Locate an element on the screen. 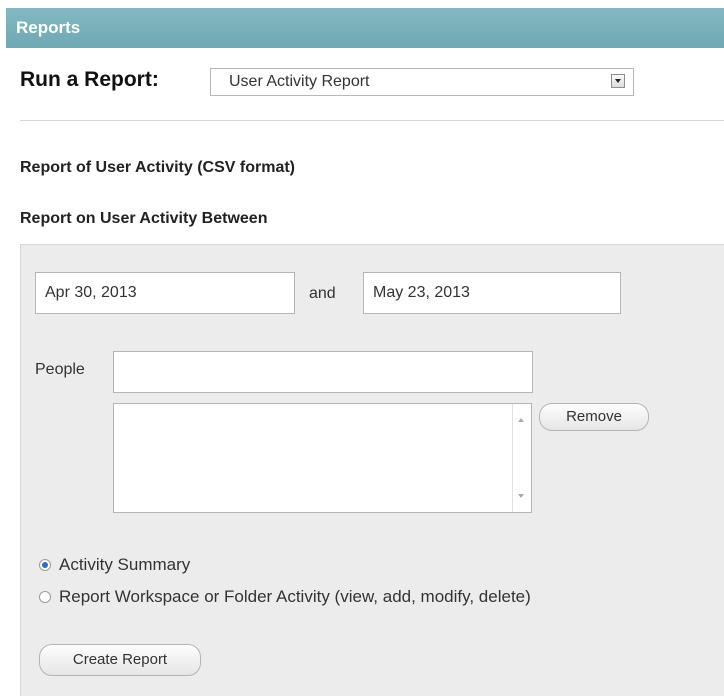  report-type-select: User Activity Report is located at coordinates (422, 82).